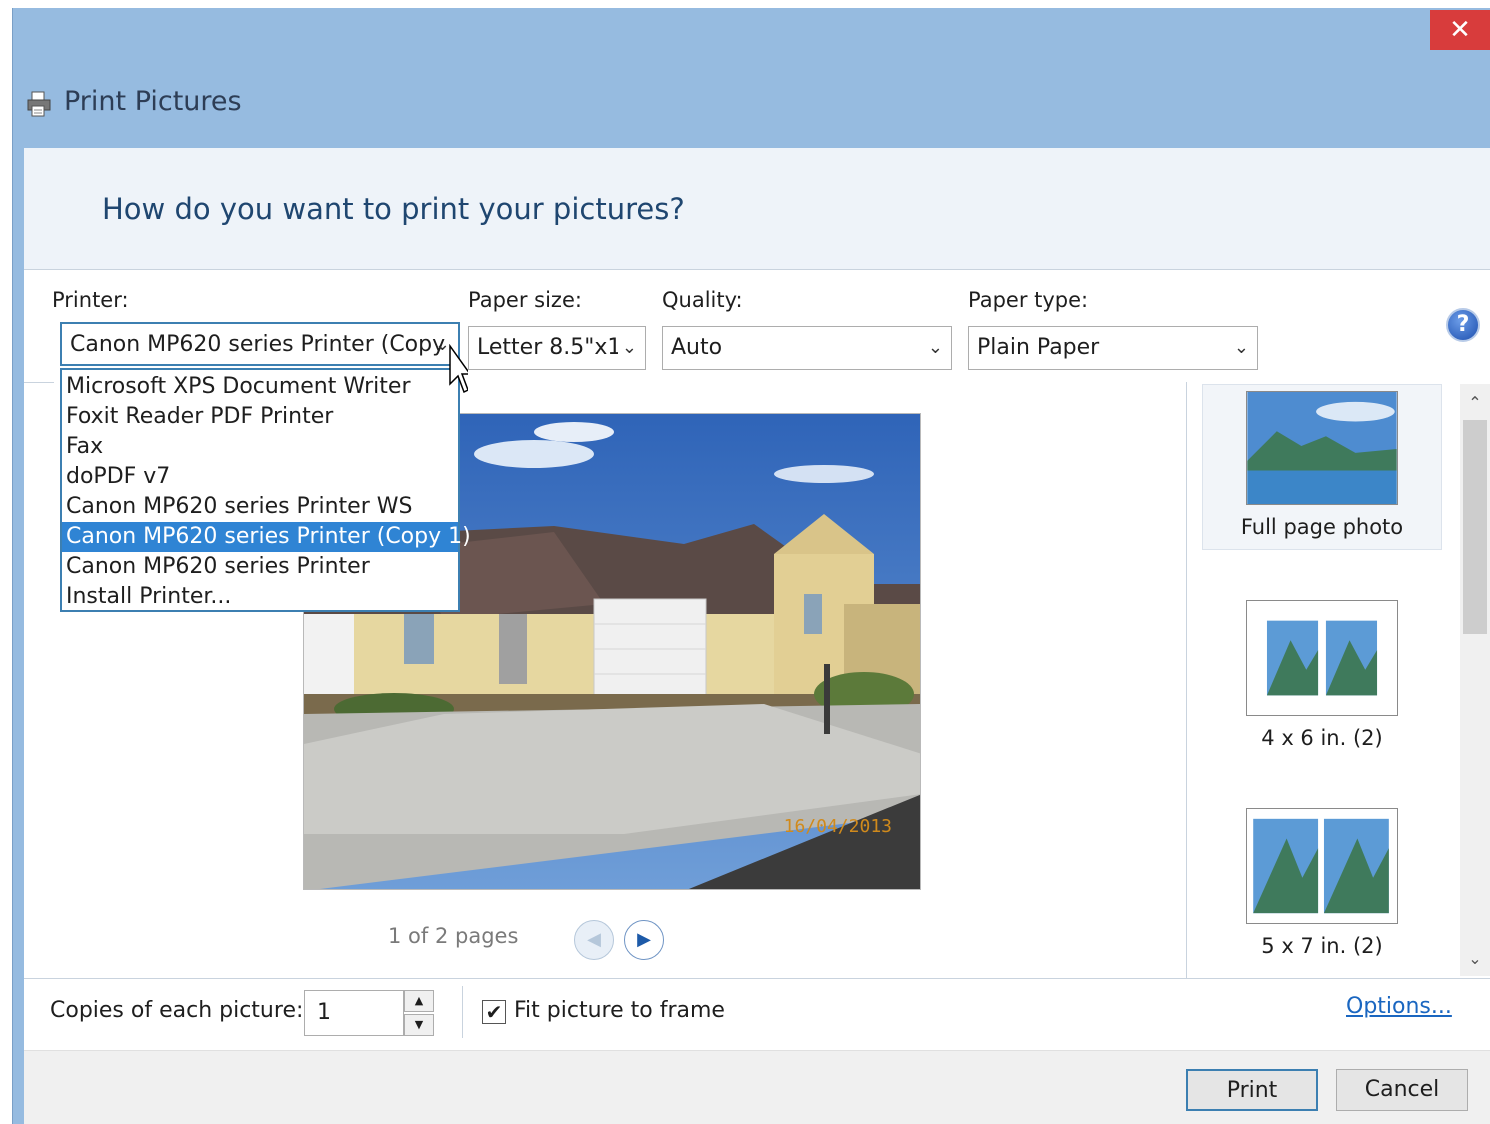 This screenshot has width=1490, height=1124. Describe the element at coordinates (1038, 347) in the screenshot. I see `paper-type-value: Plain Paper` at that location.